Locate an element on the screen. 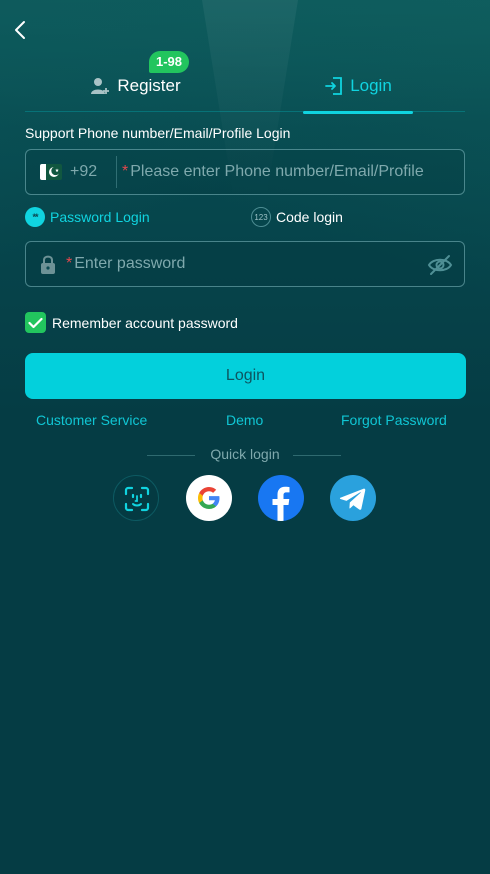 The image size is (490, 874). divider-line is located at coordinates (317, 455).